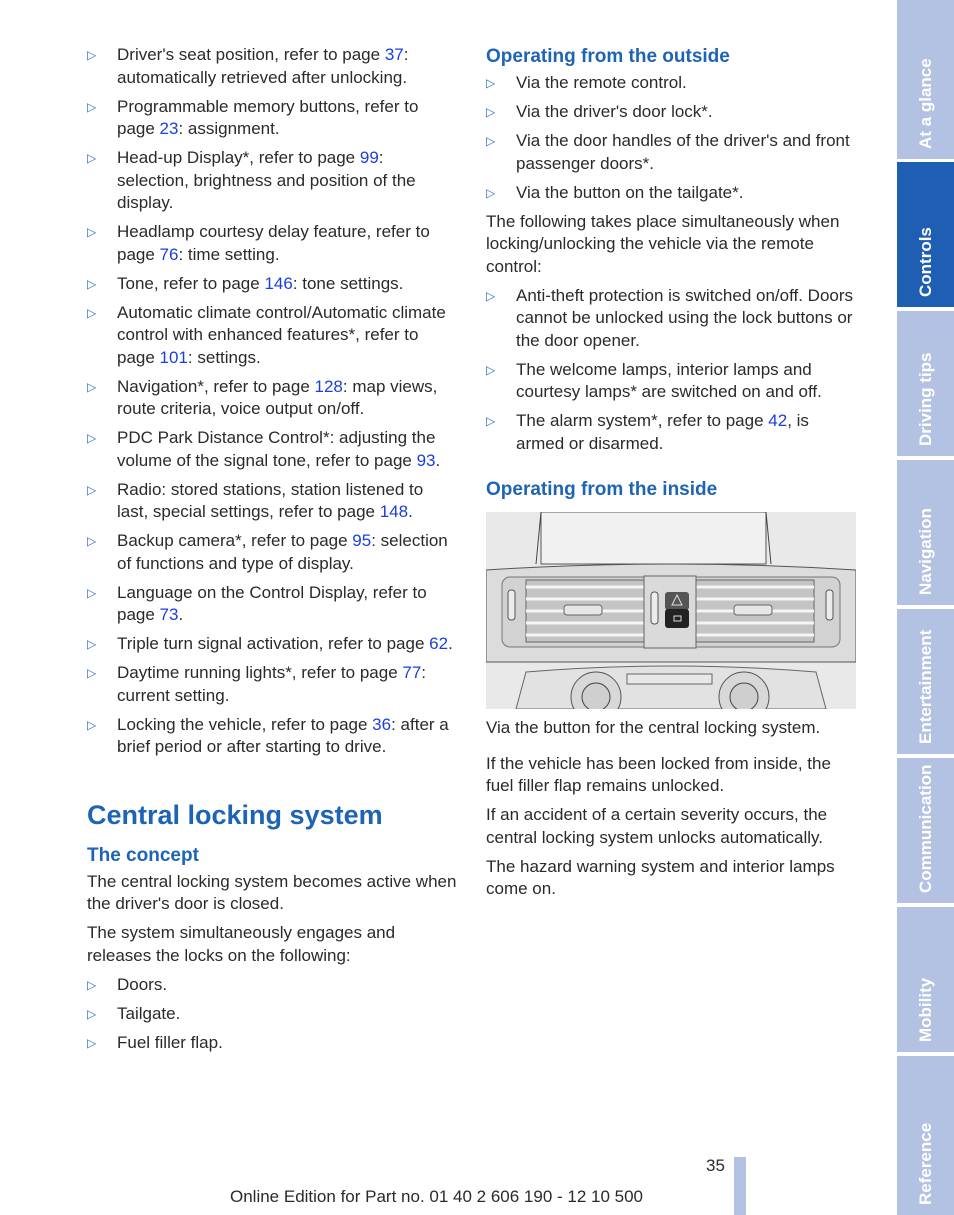 The image size is (954, 1215). I want to click on item-text: Driver's seat position, refer to page, so click(251, 54).